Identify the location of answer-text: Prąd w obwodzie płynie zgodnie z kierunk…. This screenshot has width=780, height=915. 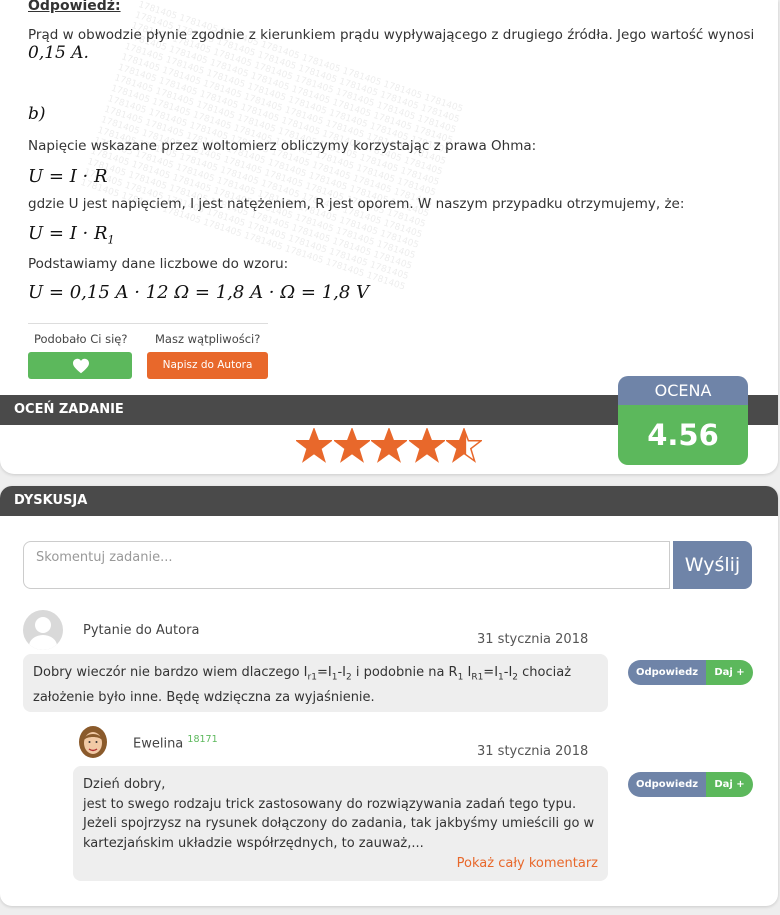
(391, 35).